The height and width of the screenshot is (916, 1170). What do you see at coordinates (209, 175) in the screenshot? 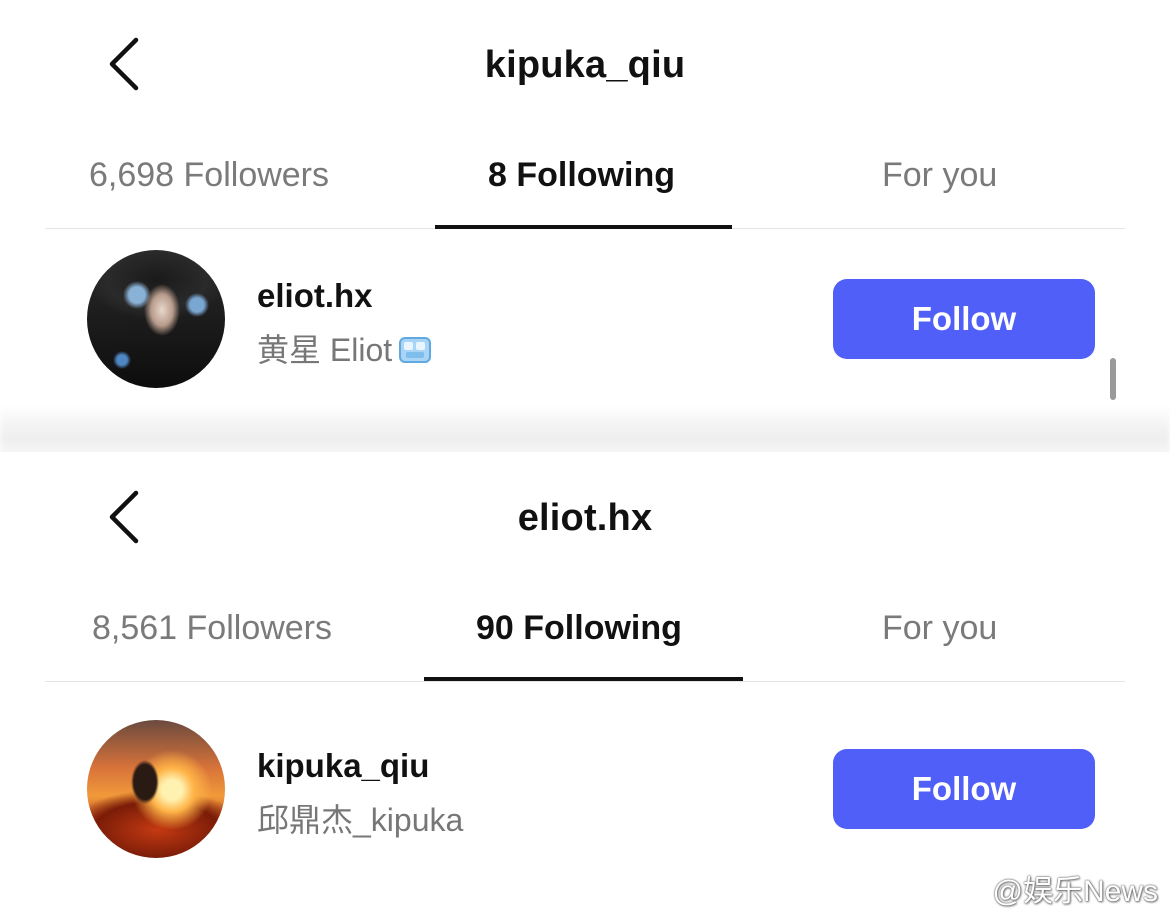
I see `tab-followers: 6,698 Followers` at bounding box center [209, 175].